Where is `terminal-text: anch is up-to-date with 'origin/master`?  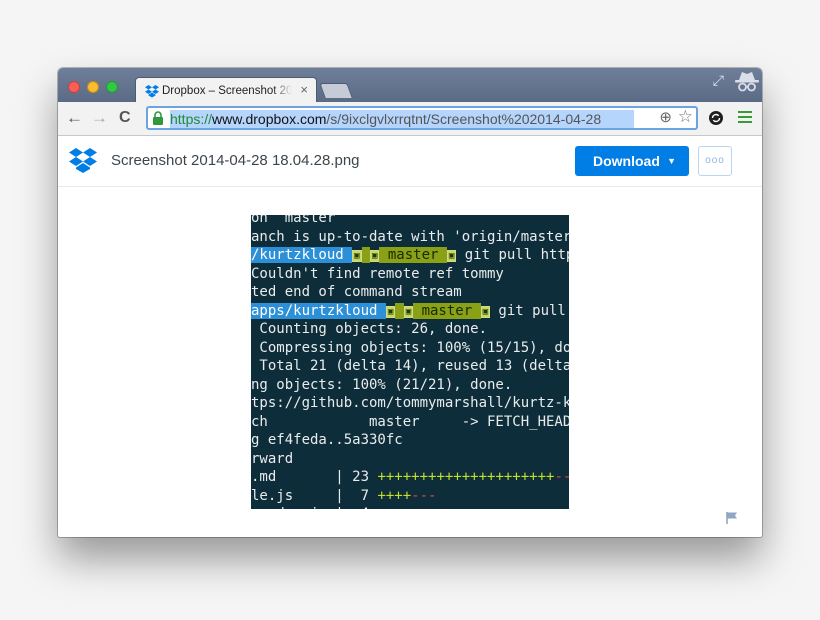
terminal-text: anch is up-to-date with 'origin/master is located at coordinates (410, 236).